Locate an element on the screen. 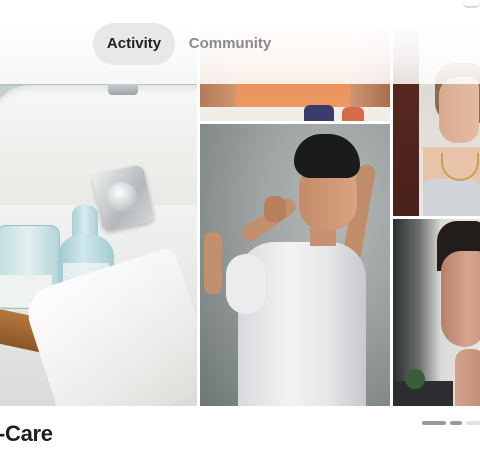  photo-man-skincare is located at coordinates (436, 312).